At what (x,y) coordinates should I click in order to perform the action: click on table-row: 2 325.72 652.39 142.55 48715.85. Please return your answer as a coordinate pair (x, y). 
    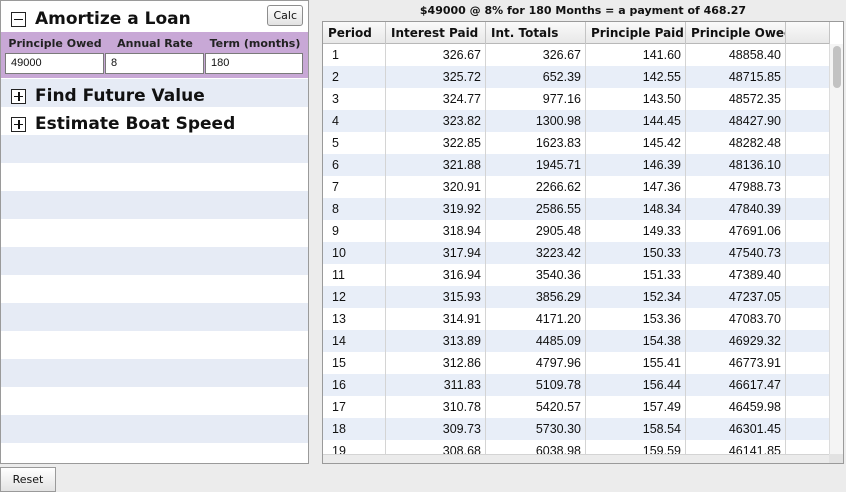
    Looking at the image, I should click on (576, 77).